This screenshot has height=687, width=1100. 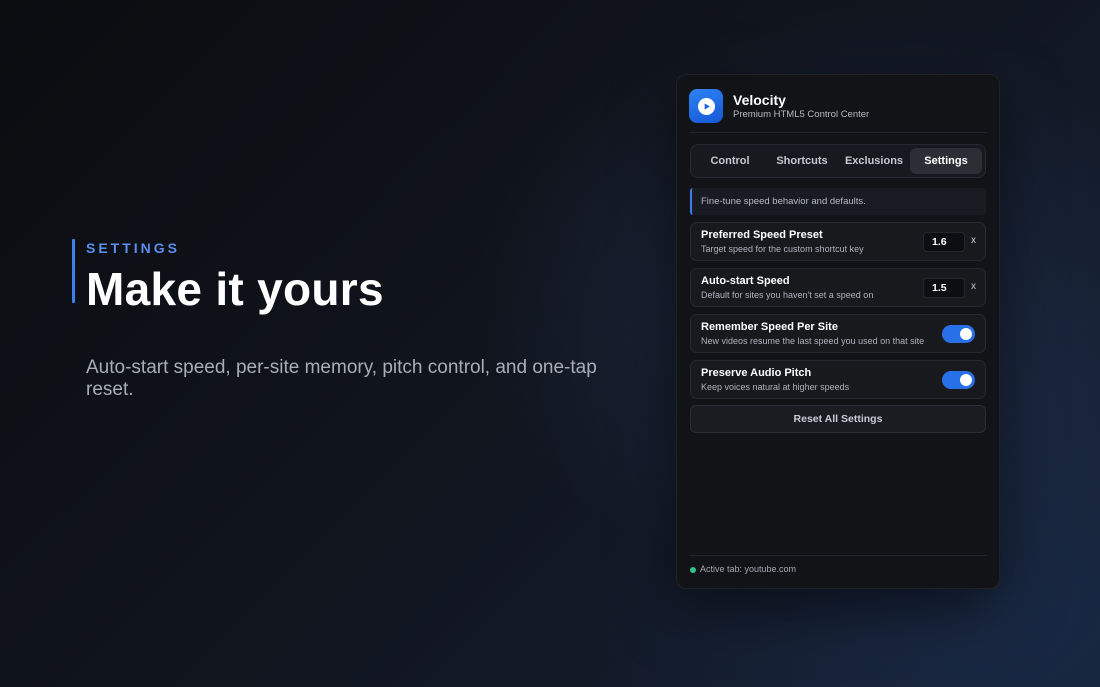 I want to click on app-name: Velocity, so click(x=759, y=100).